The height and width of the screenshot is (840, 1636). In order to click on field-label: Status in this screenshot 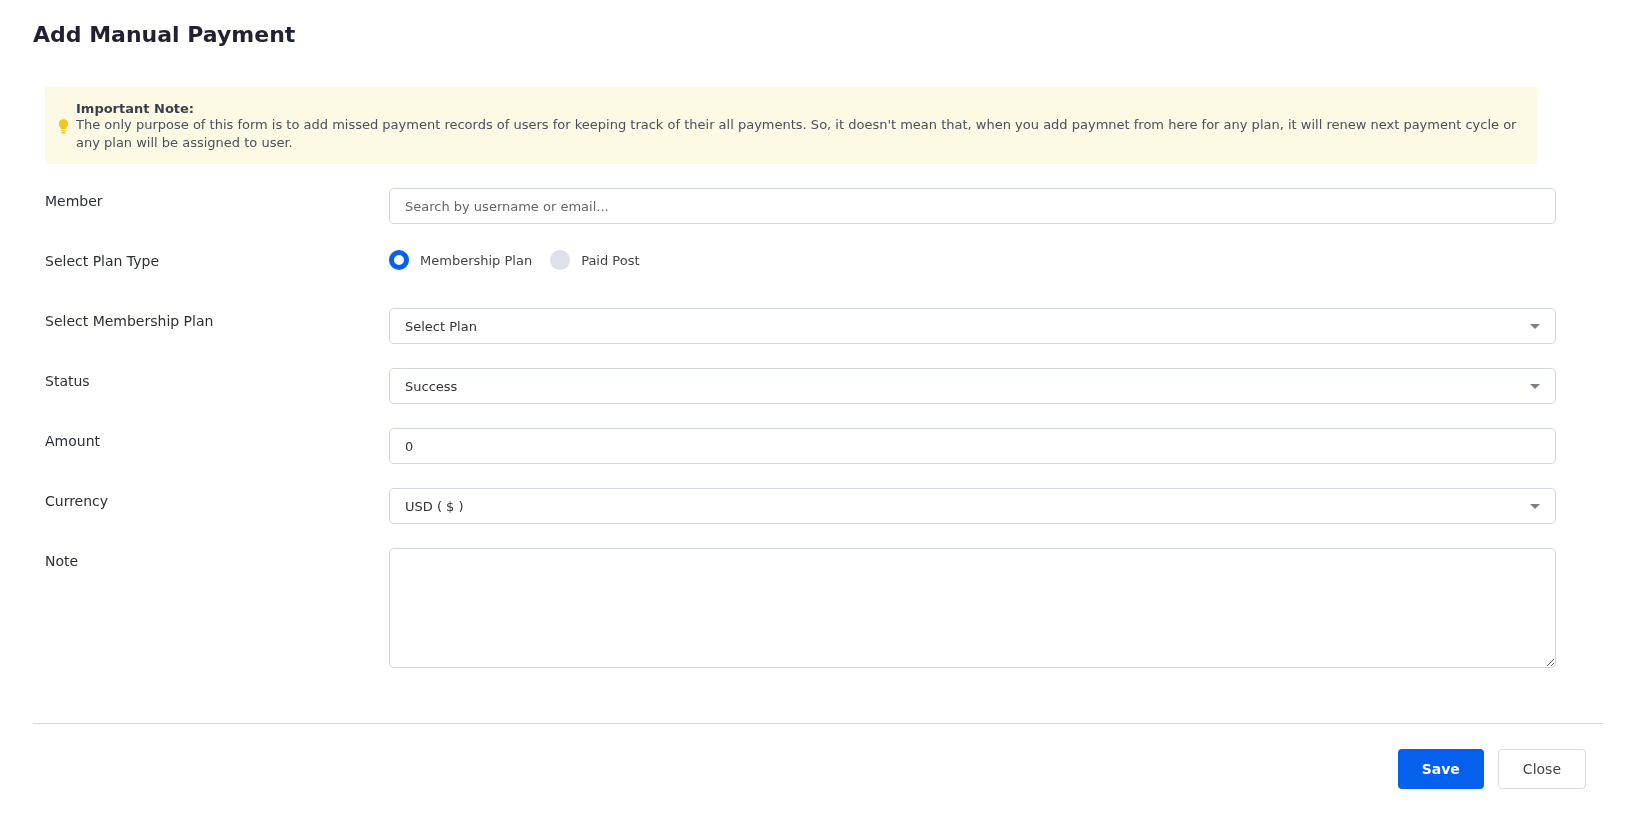, I will do `click(68, 380)`.